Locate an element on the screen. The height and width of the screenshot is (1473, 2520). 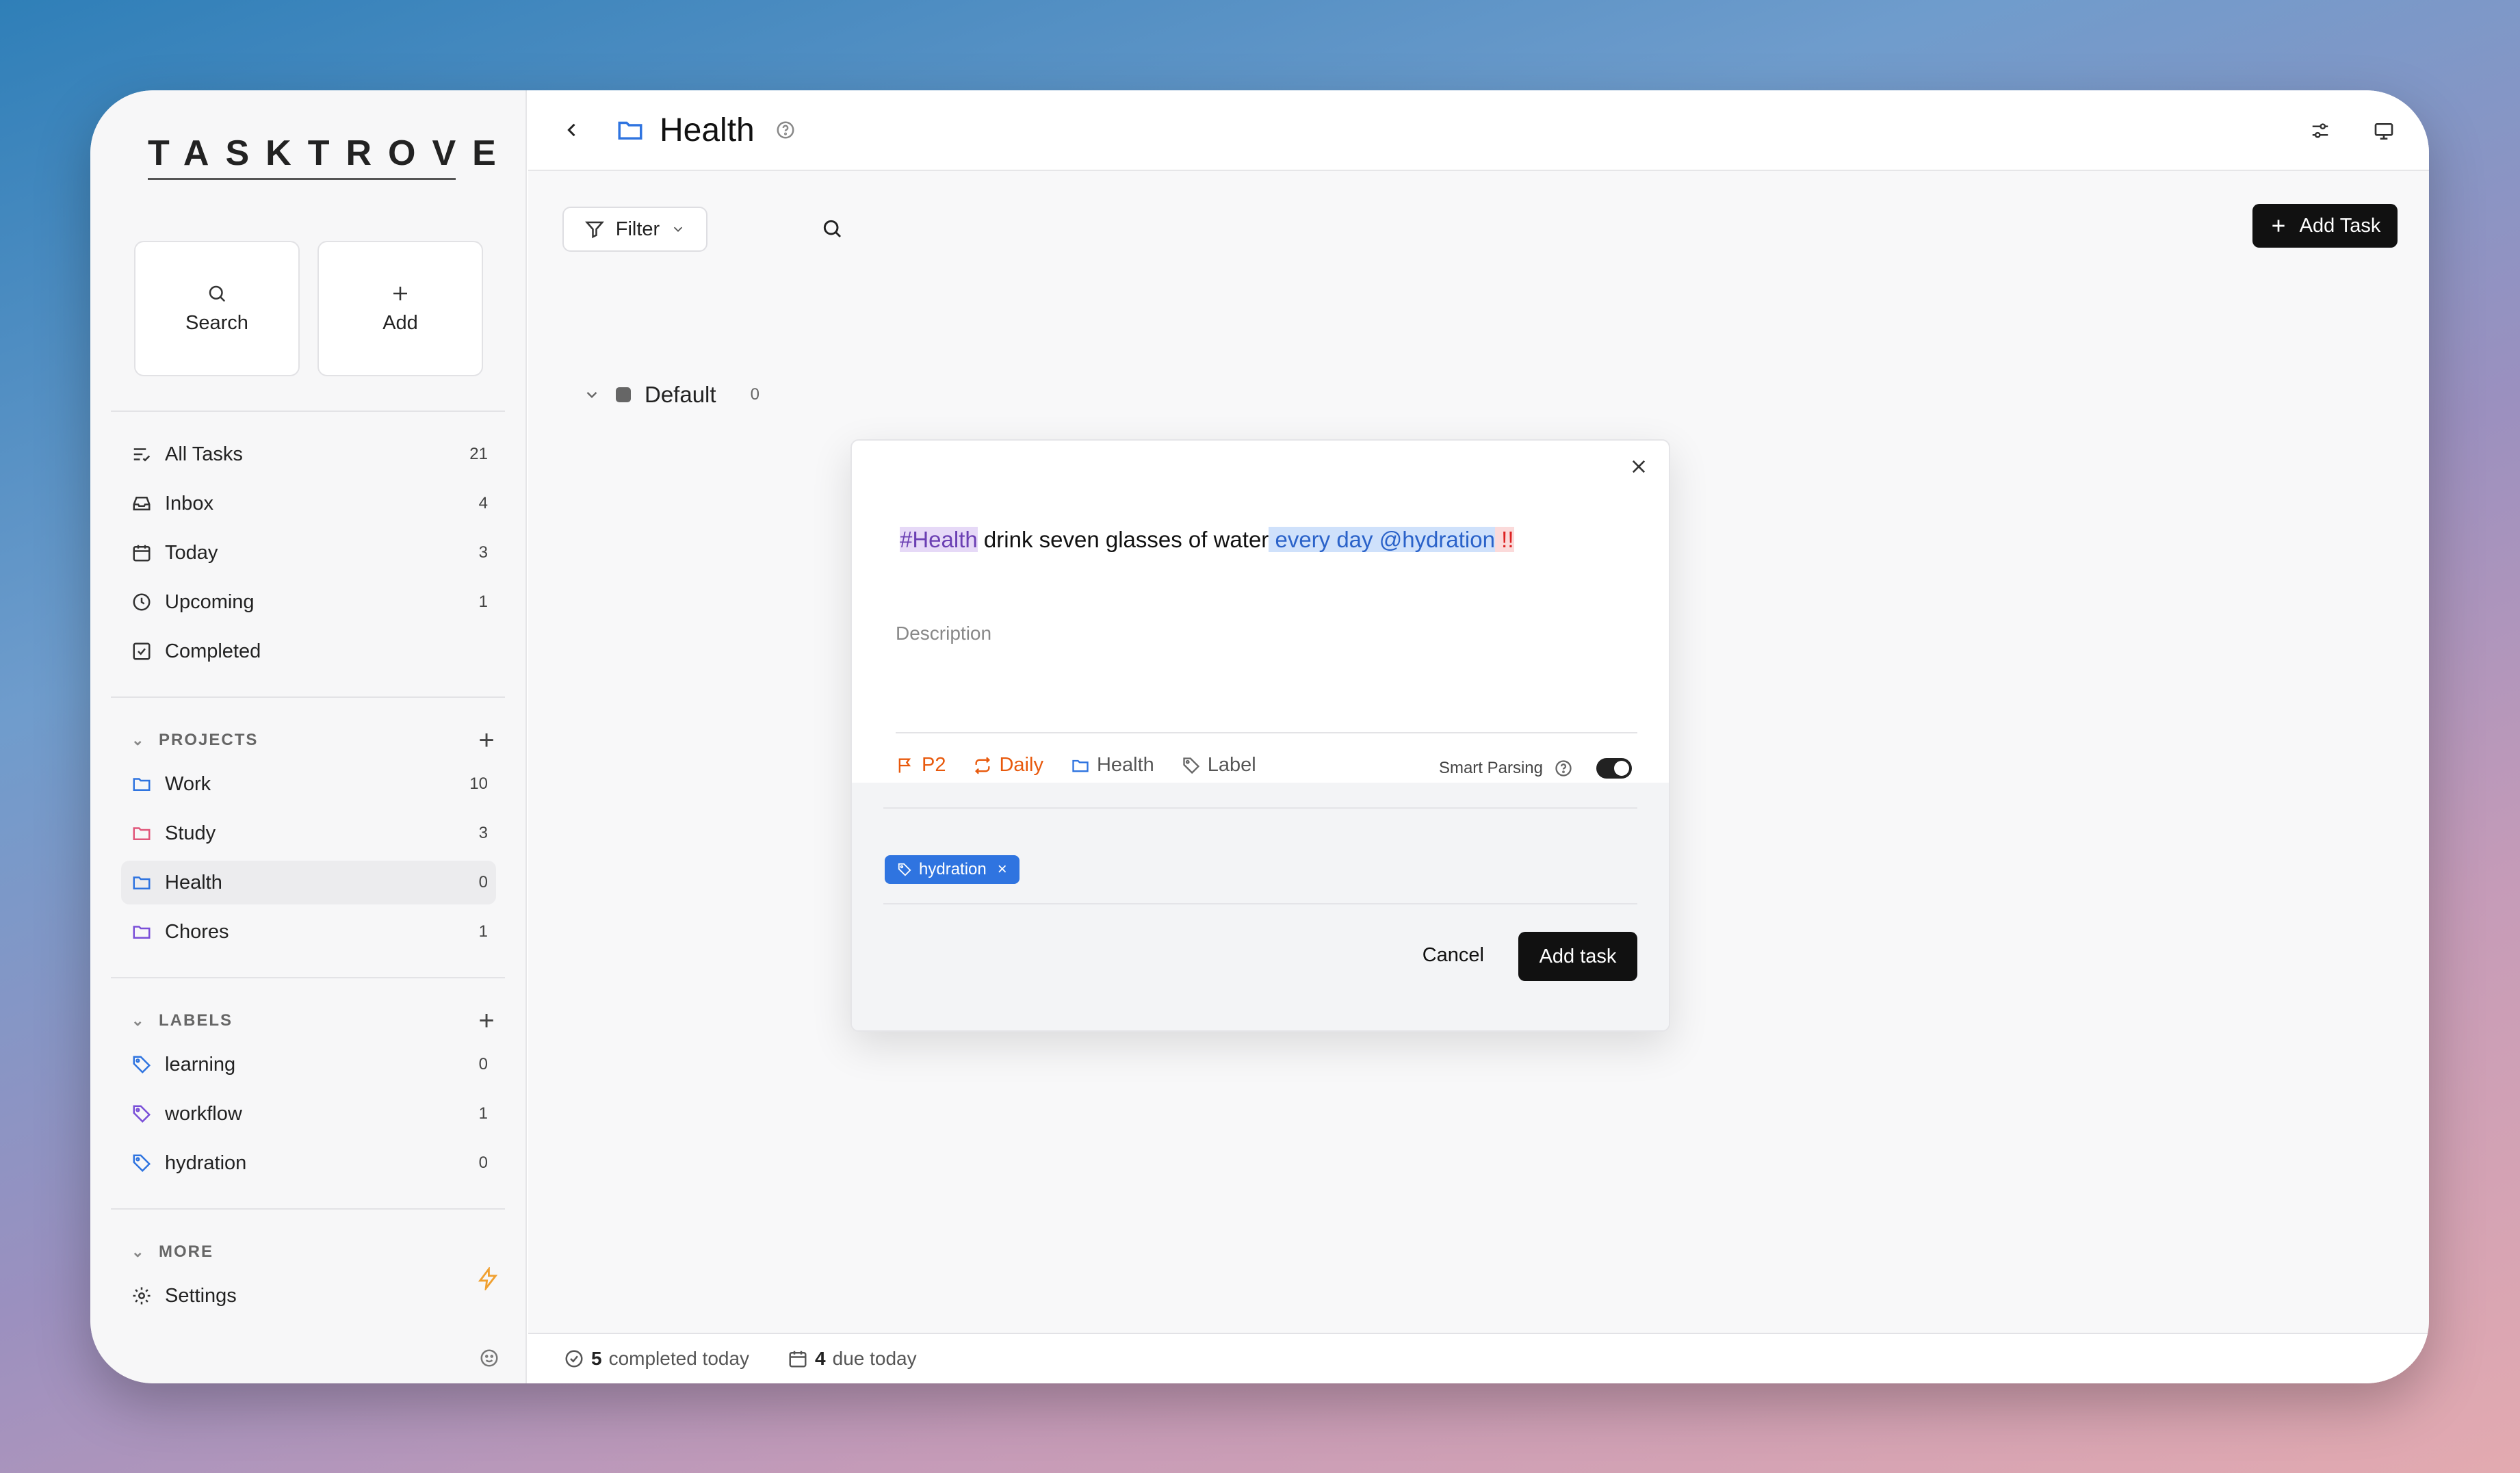
projects-section-header: ⌄ PROJECTS + is located at coordinates (316, 741).